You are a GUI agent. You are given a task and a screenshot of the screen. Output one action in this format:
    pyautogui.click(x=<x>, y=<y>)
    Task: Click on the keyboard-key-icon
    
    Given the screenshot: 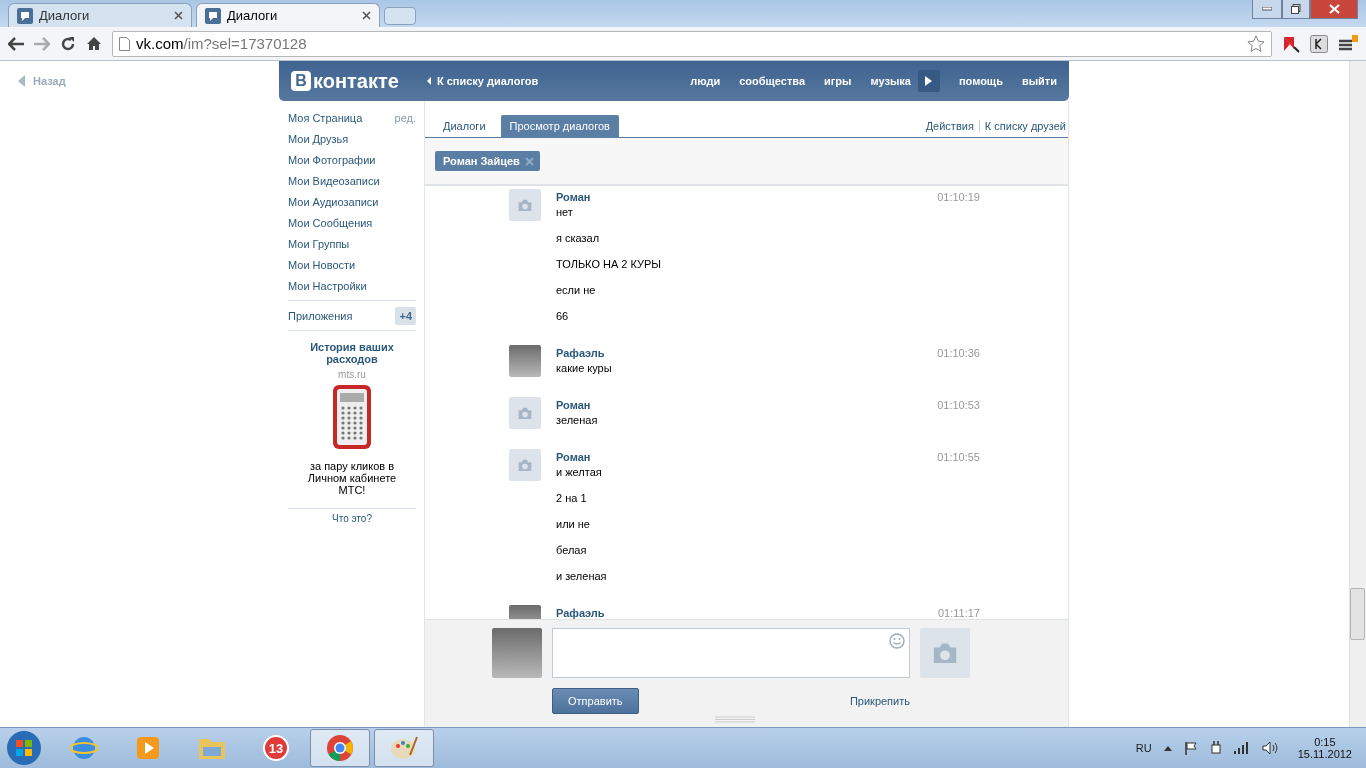 What is the action you would take?
    pyautogui.click(x=1319, y=43)
    